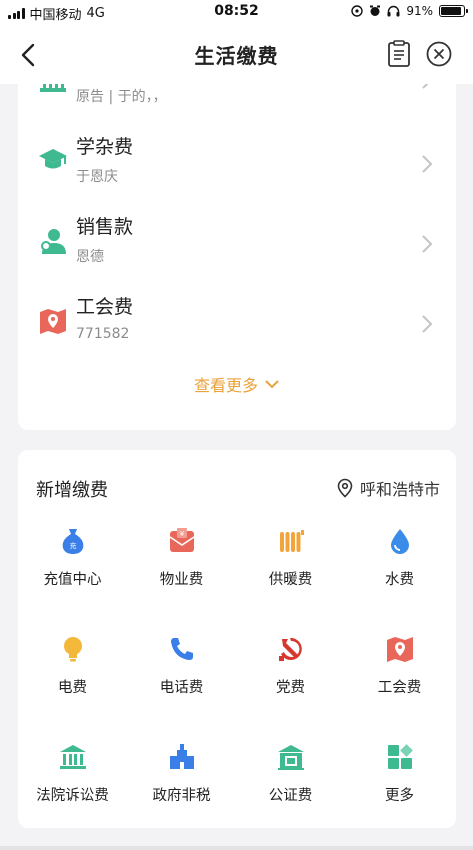  Describe the element at coordinates (236, 848) in the screenshot. I see `bottom-edge` at that location.